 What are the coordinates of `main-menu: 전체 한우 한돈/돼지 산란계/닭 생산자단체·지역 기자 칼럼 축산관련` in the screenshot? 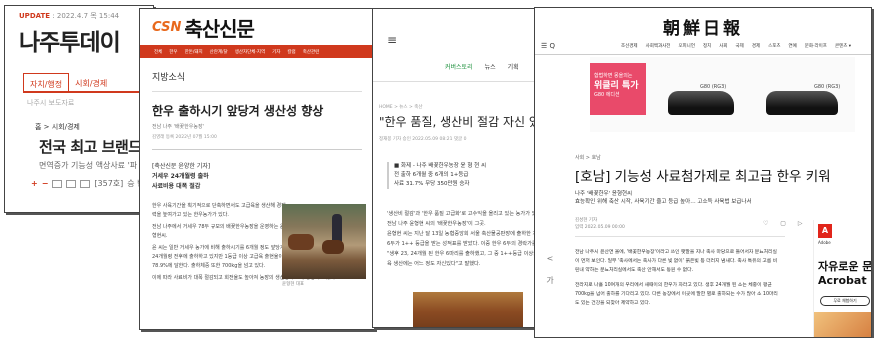 It's located at (257, 51).